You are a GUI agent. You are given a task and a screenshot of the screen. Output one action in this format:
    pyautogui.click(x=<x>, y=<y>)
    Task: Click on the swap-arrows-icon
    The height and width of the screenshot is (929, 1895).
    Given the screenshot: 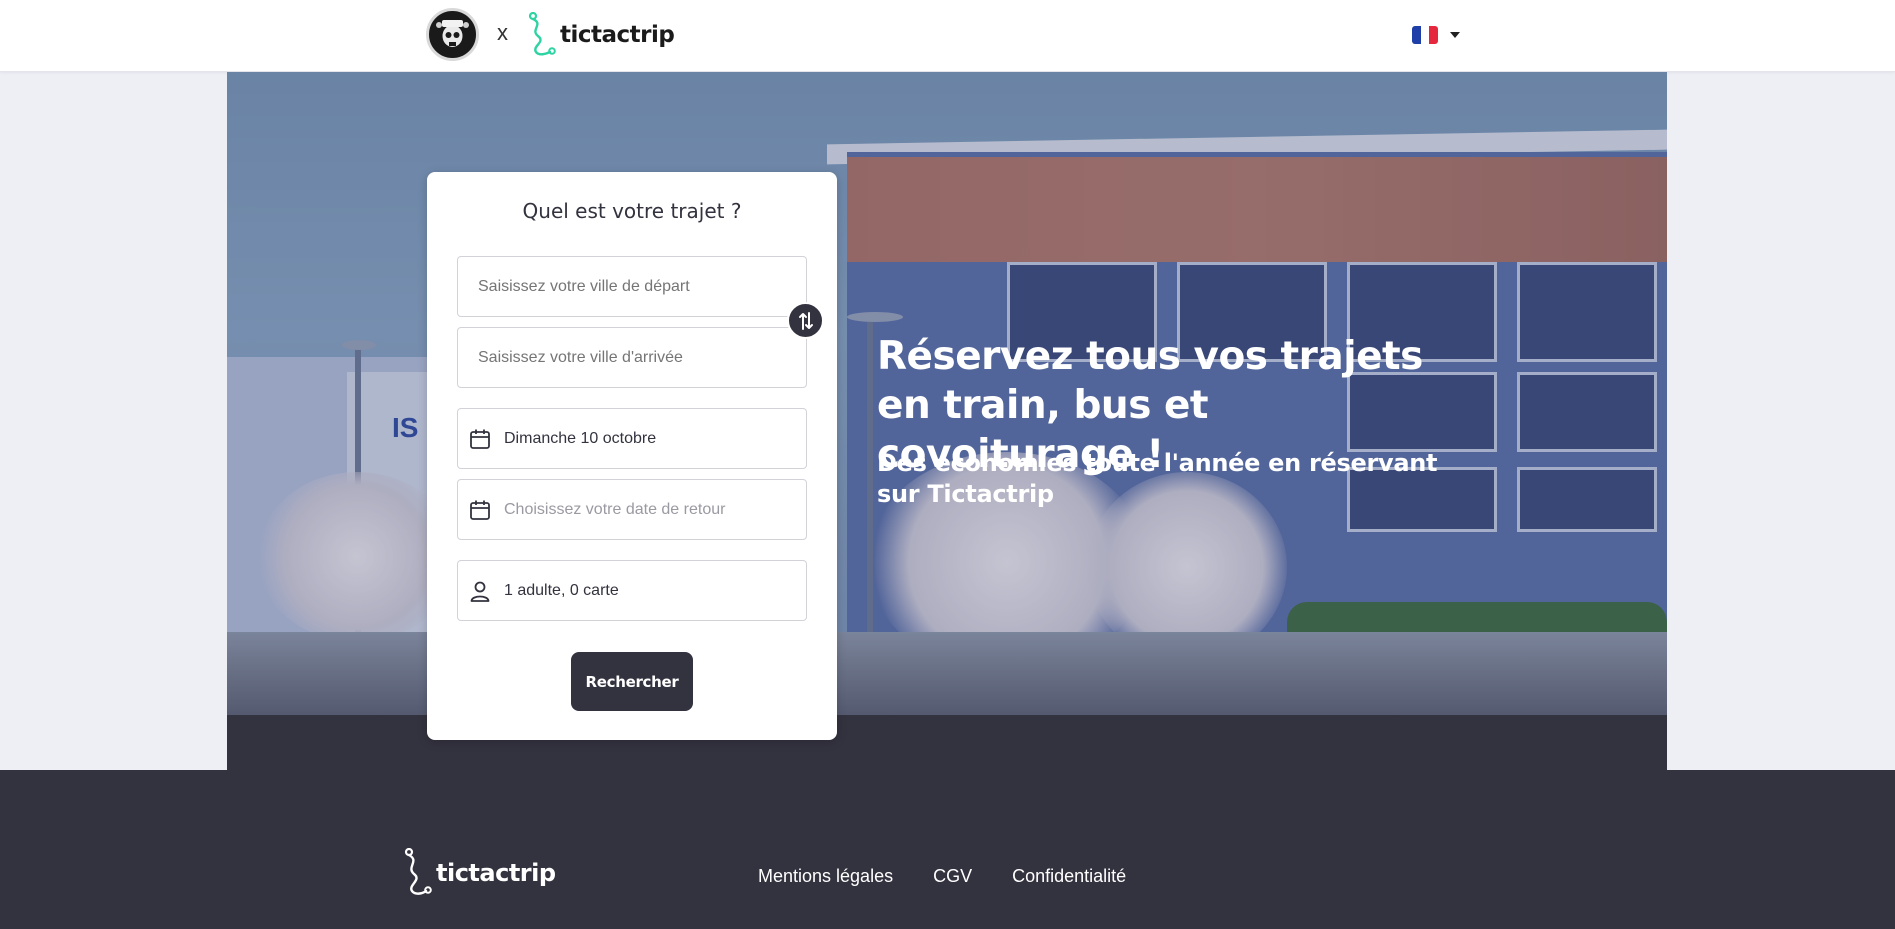 What is the action you would take?
    pyautogui.click(x=805, y=320)
    